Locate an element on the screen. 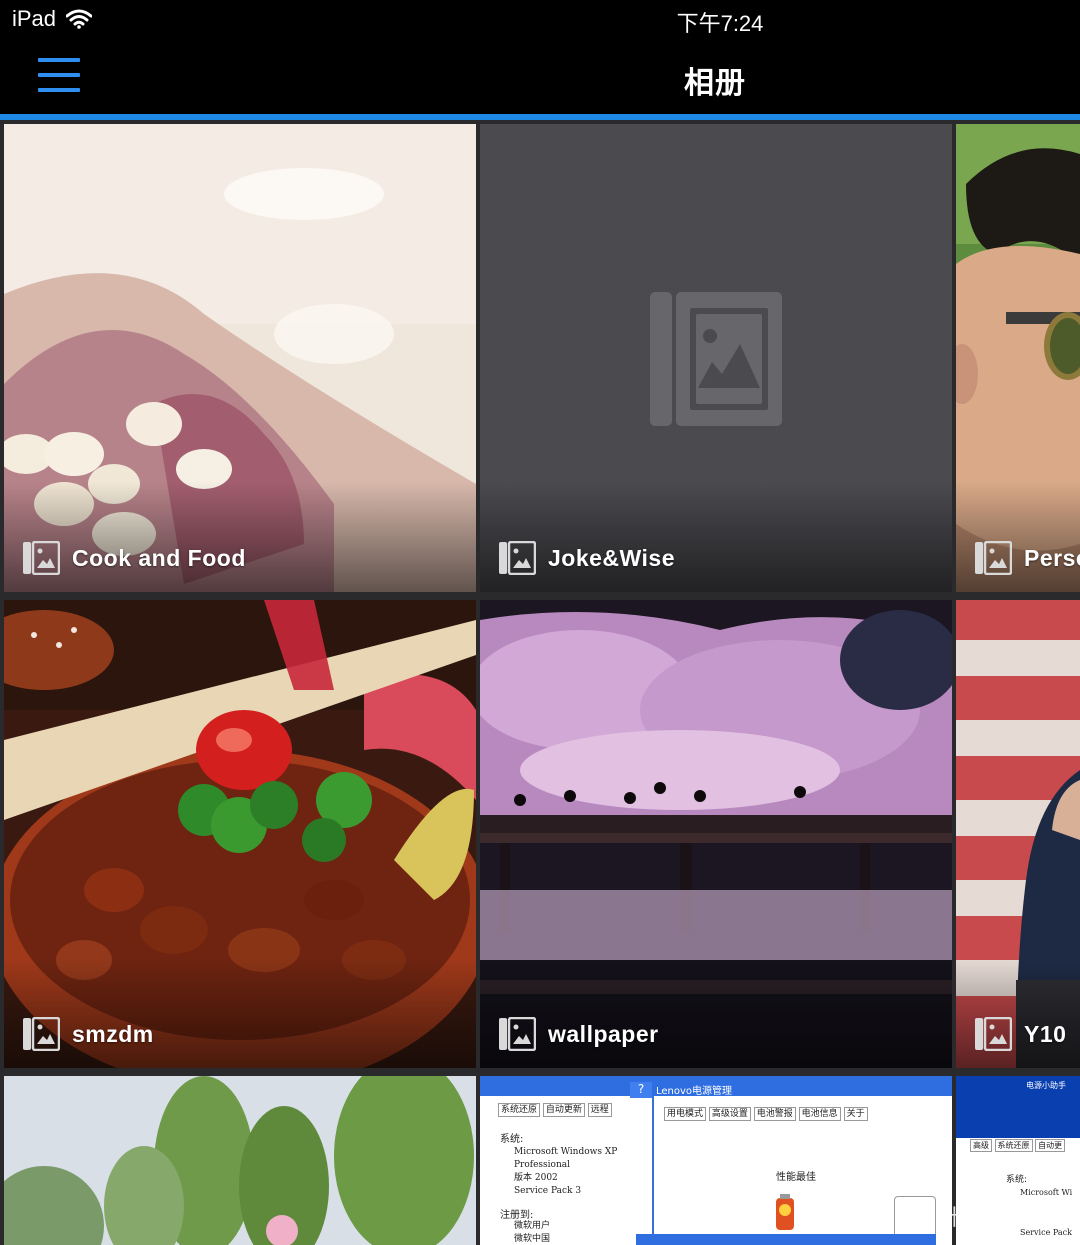  album-tile-trees is located at coordinates (240, 1160).